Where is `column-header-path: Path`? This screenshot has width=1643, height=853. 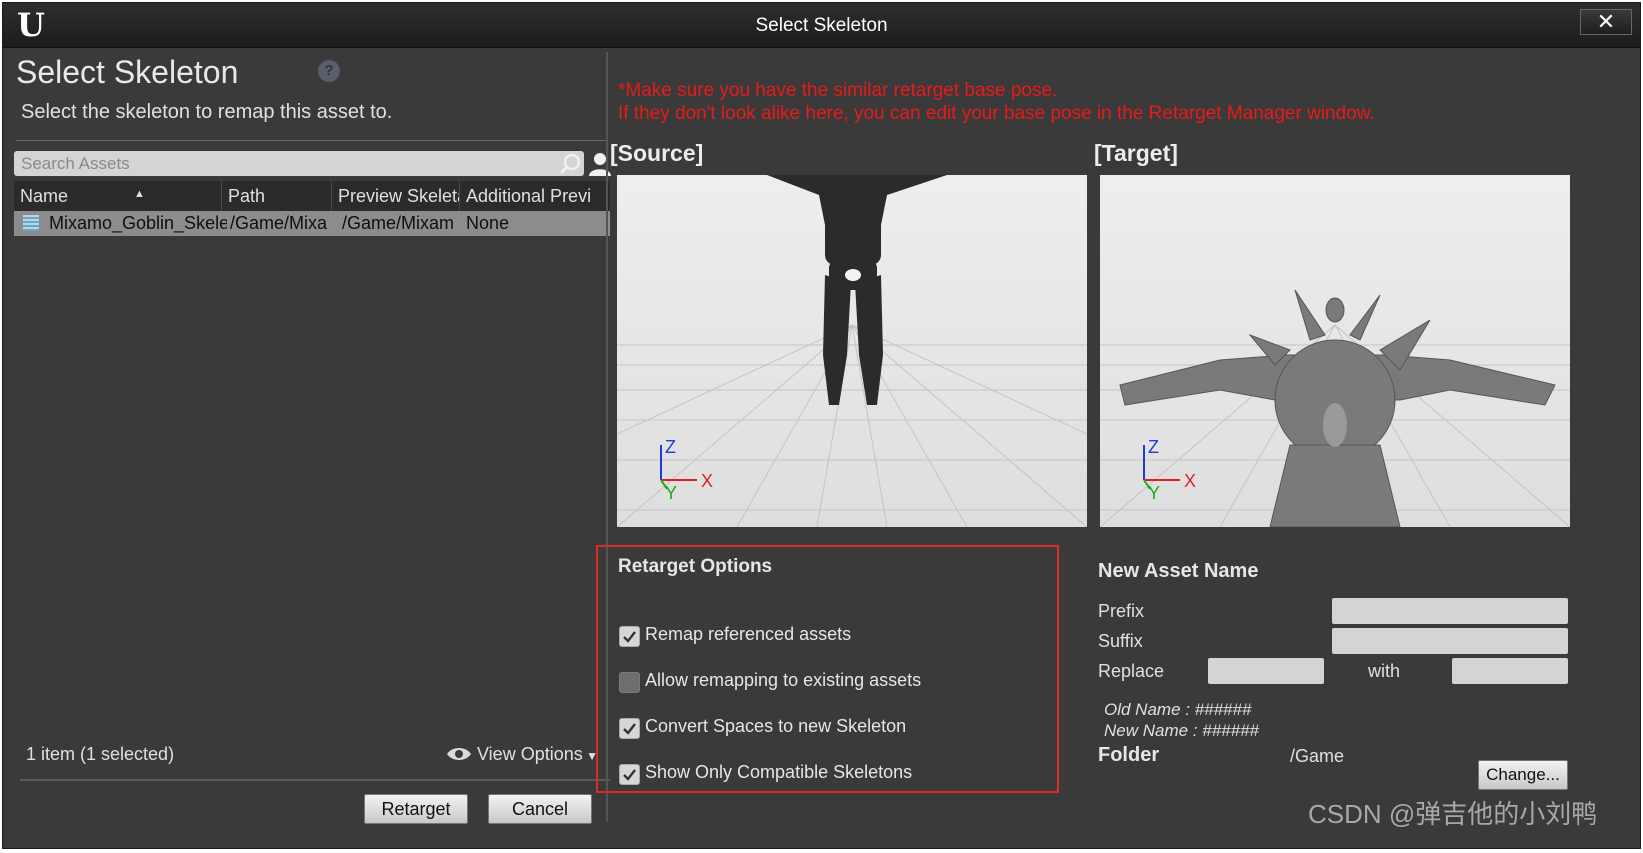 column-header-path: Path is located at coordinates (277, 196).